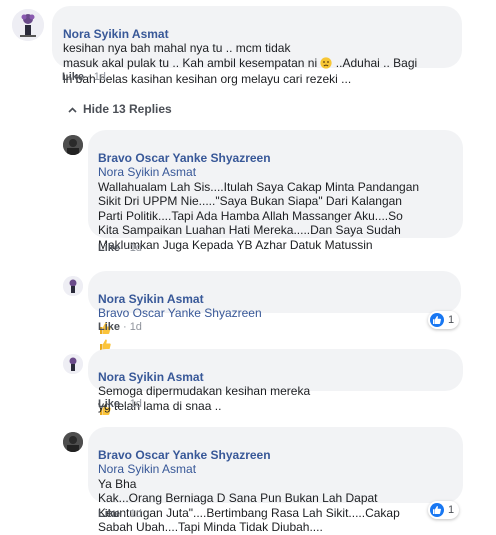 Image resolution: width=496 pixels, height=535 pixels. I want to click on reply-4-reaction-count: 1, so click(451, 510).